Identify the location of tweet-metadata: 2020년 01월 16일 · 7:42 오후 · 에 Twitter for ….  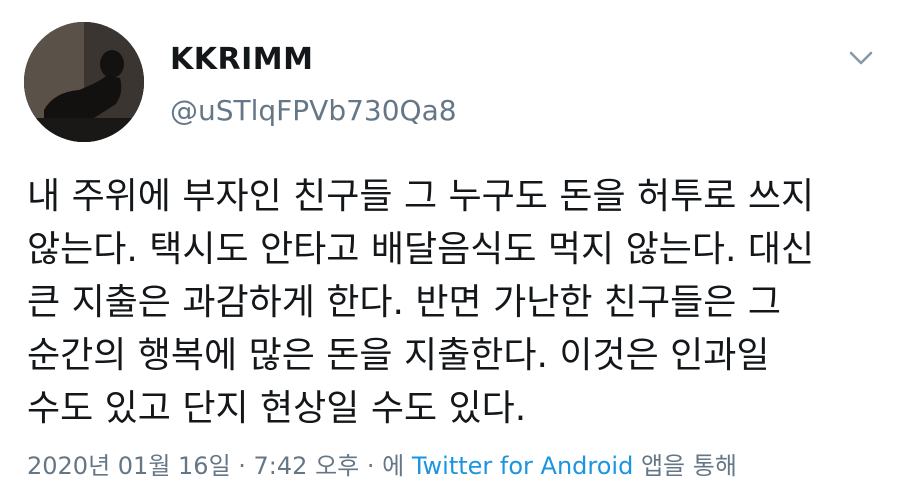
(382, 463).